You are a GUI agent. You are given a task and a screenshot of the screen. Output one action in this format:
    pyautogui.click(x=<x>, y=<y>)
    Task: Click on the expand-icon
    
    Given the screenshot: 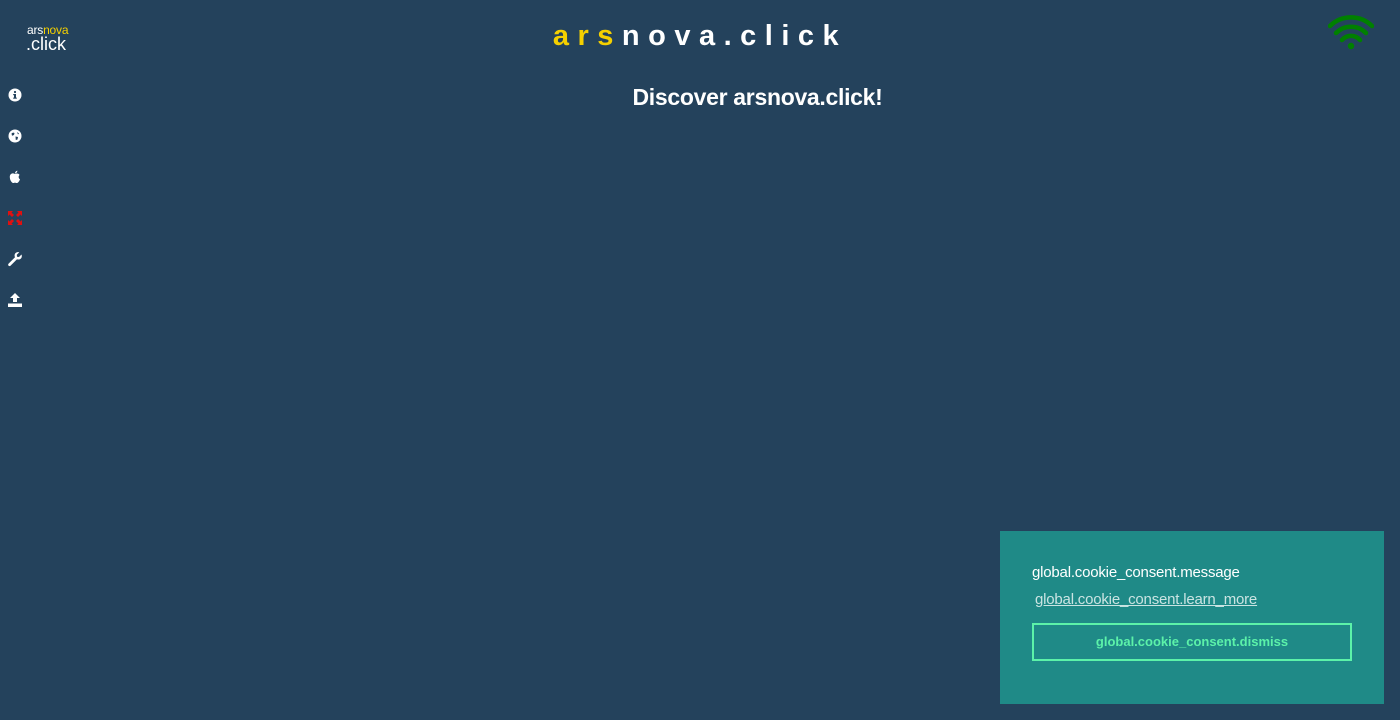 What is the action you would take?
    pyautogui.click(x=15, y=218)
    